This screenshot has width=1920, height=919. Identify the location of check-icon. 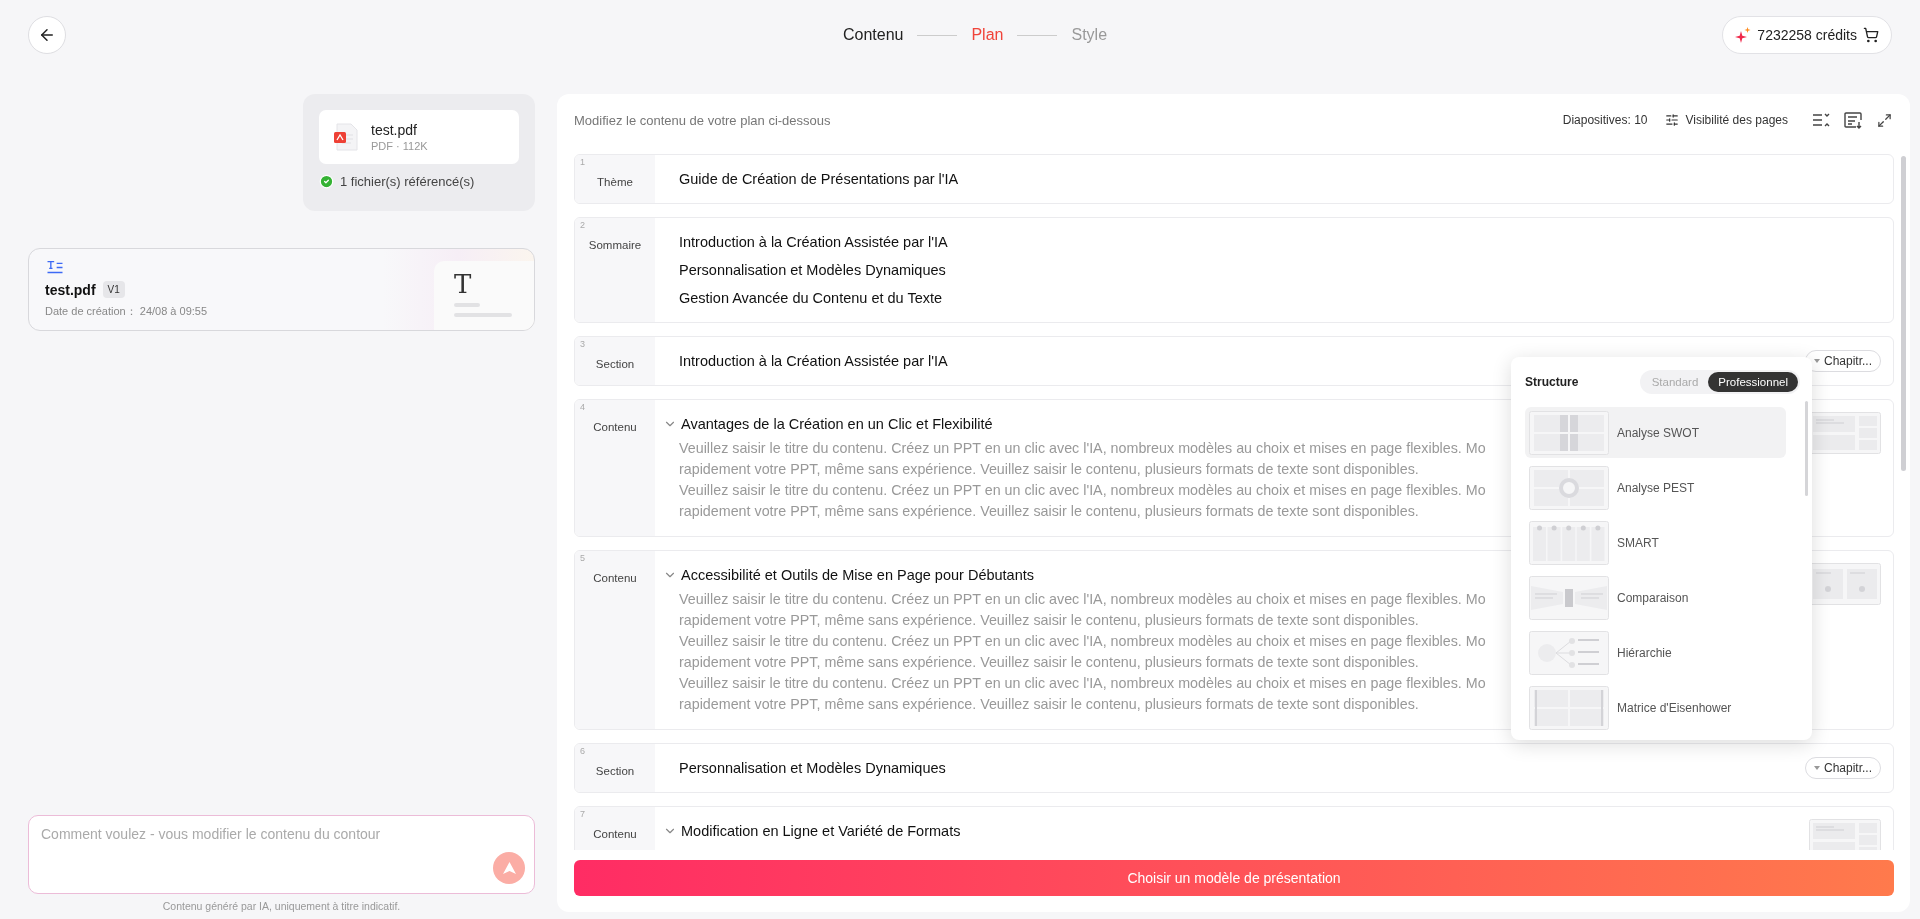
(326, 181).